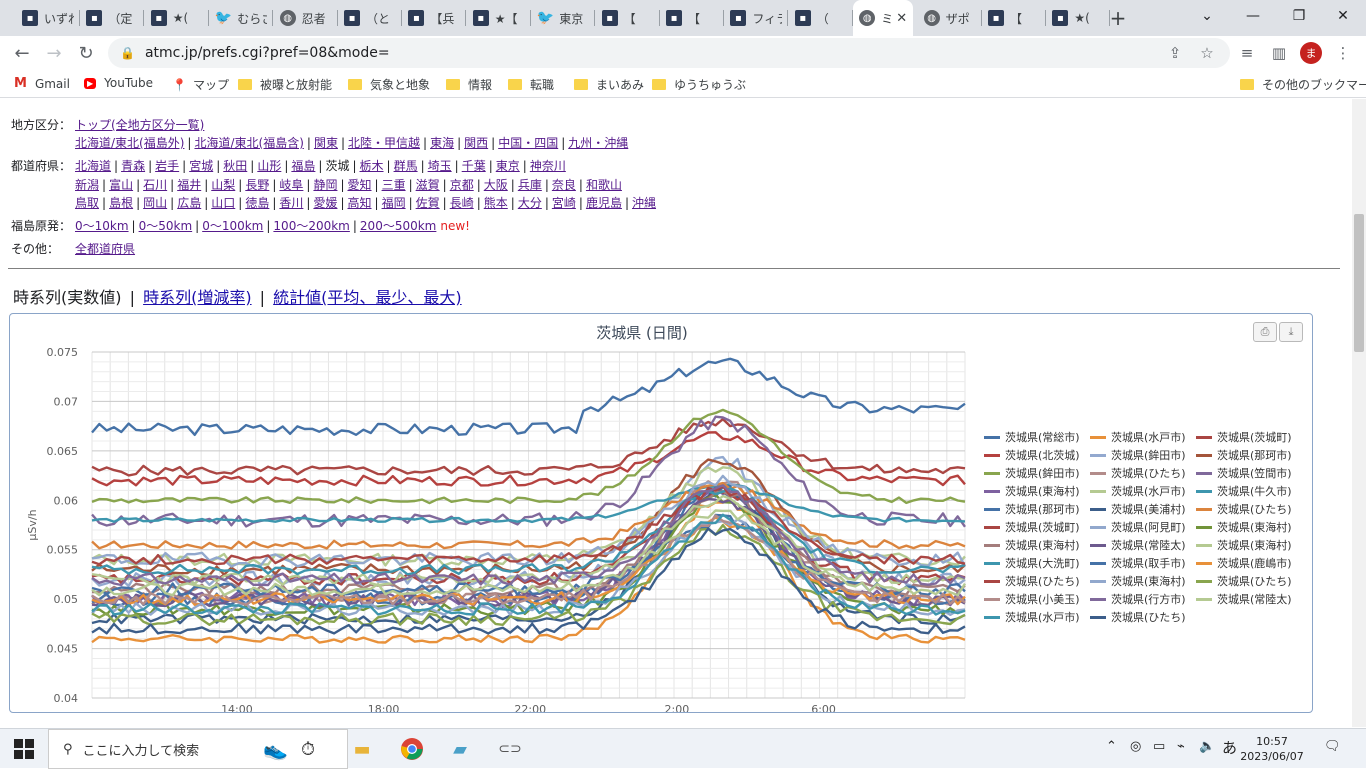 The image size is (1366, 769). What do you see at coordinates (508, 166) in the screenshot?
I see `nav-link: 東京` at bounding box center [508, 166].